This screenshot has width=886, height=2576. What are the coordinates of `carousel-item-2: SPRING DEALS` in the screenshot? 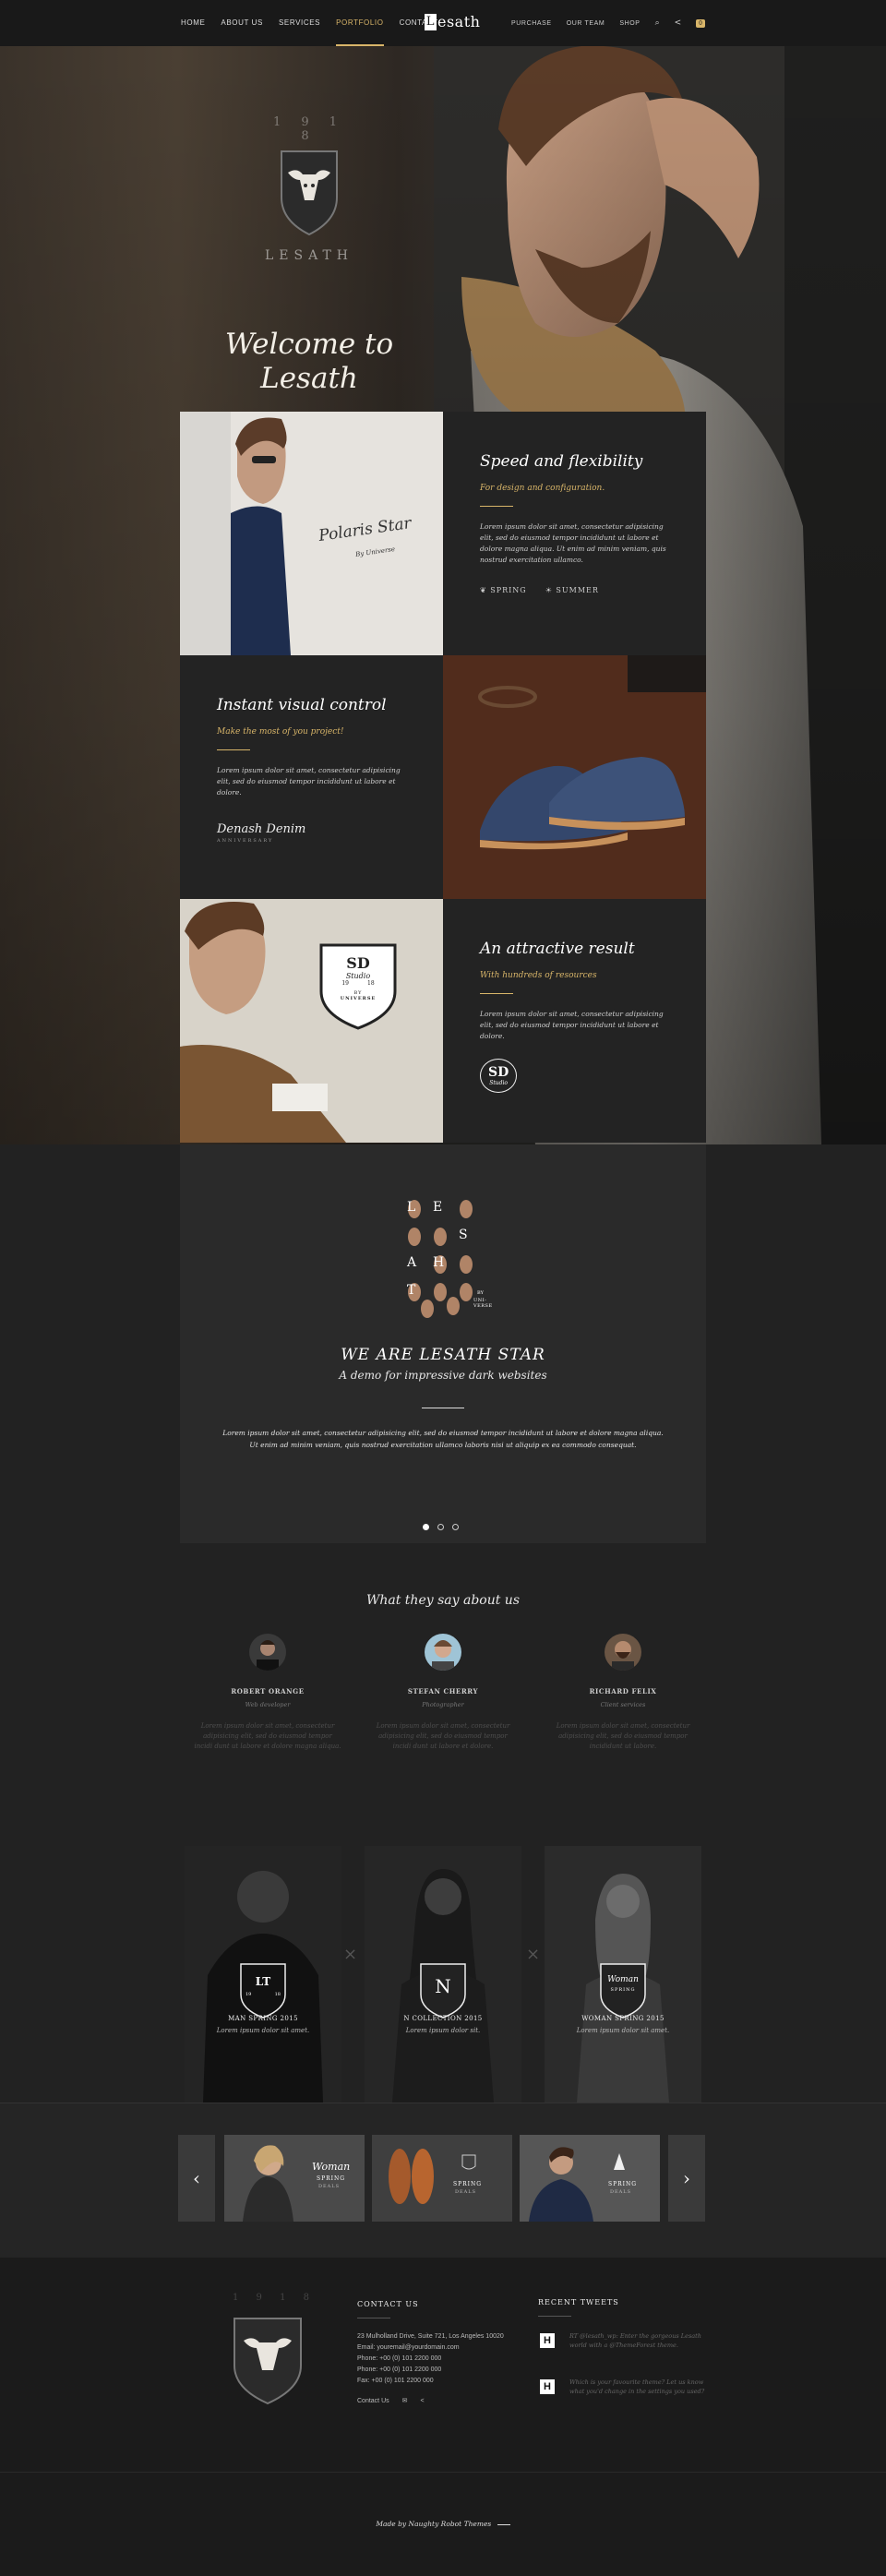 It's located at (442, 2178).